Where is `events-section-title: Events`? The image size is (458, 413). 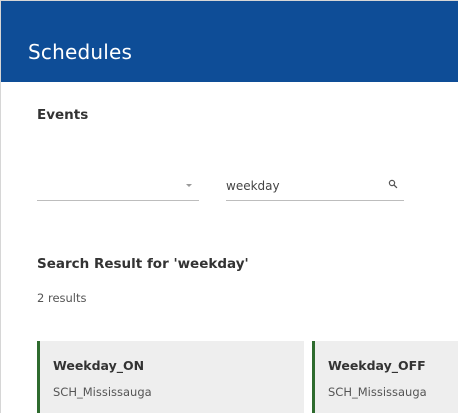 events-section-title: Events is located at coordinates (63, 115).